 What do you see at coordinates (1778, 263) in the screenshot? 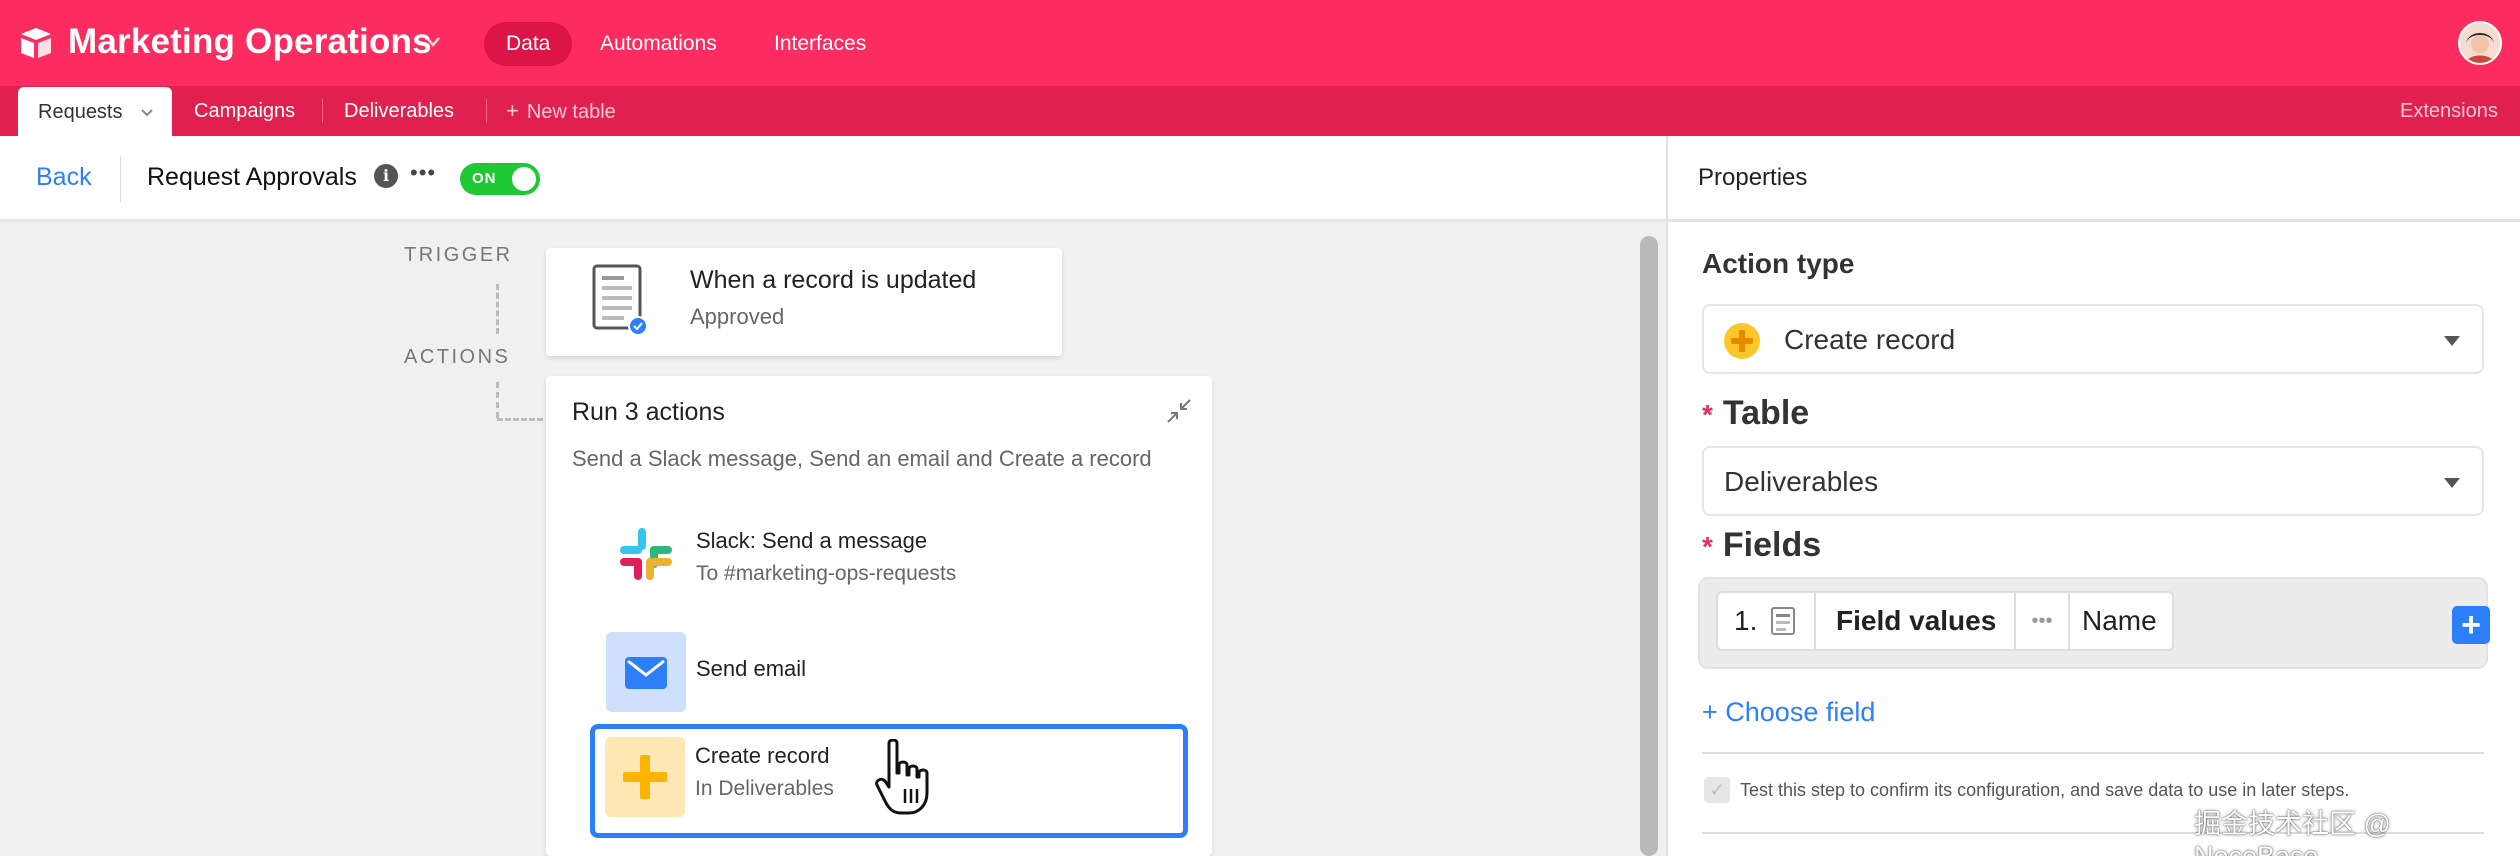
I see `action-type-label: Action type` at bounding box center [1778, 263].